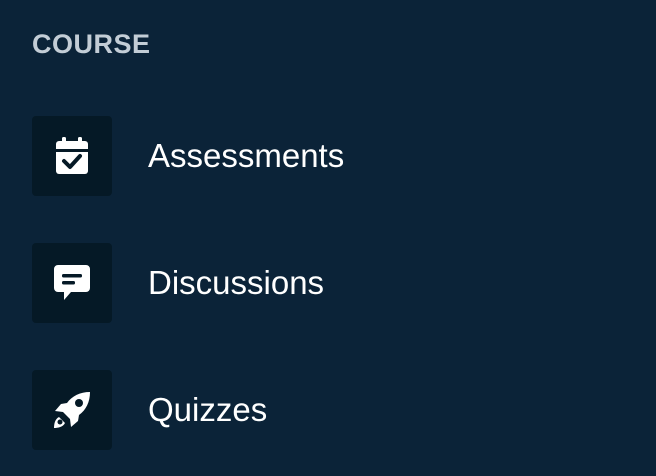 The image size is (656, 476). What do you see at coordinates (91, 44) in the screenshot?
I see `sidebar-section-title: COURSE` at bounding box center [91, 44].